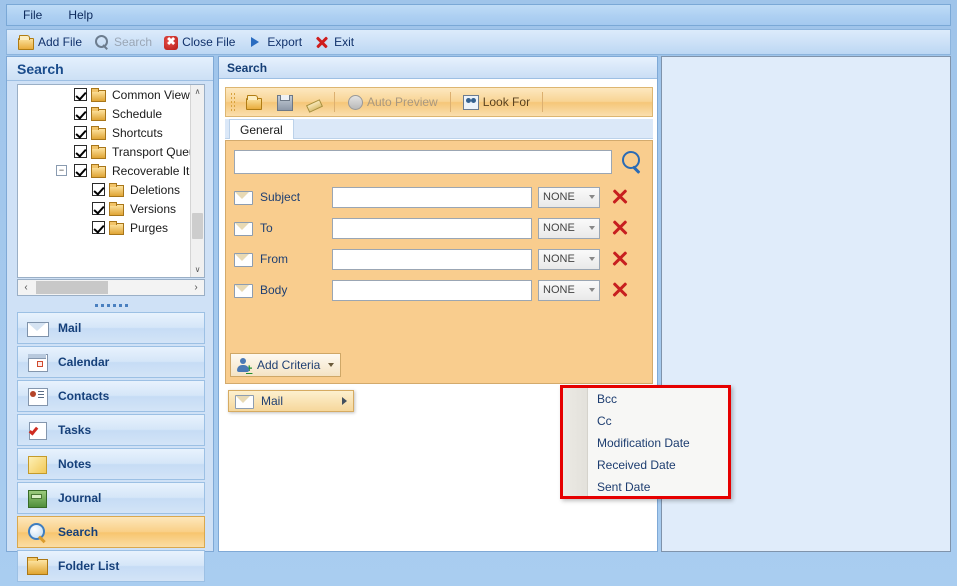  I want to click on clear-search-button, so click(314, 102).